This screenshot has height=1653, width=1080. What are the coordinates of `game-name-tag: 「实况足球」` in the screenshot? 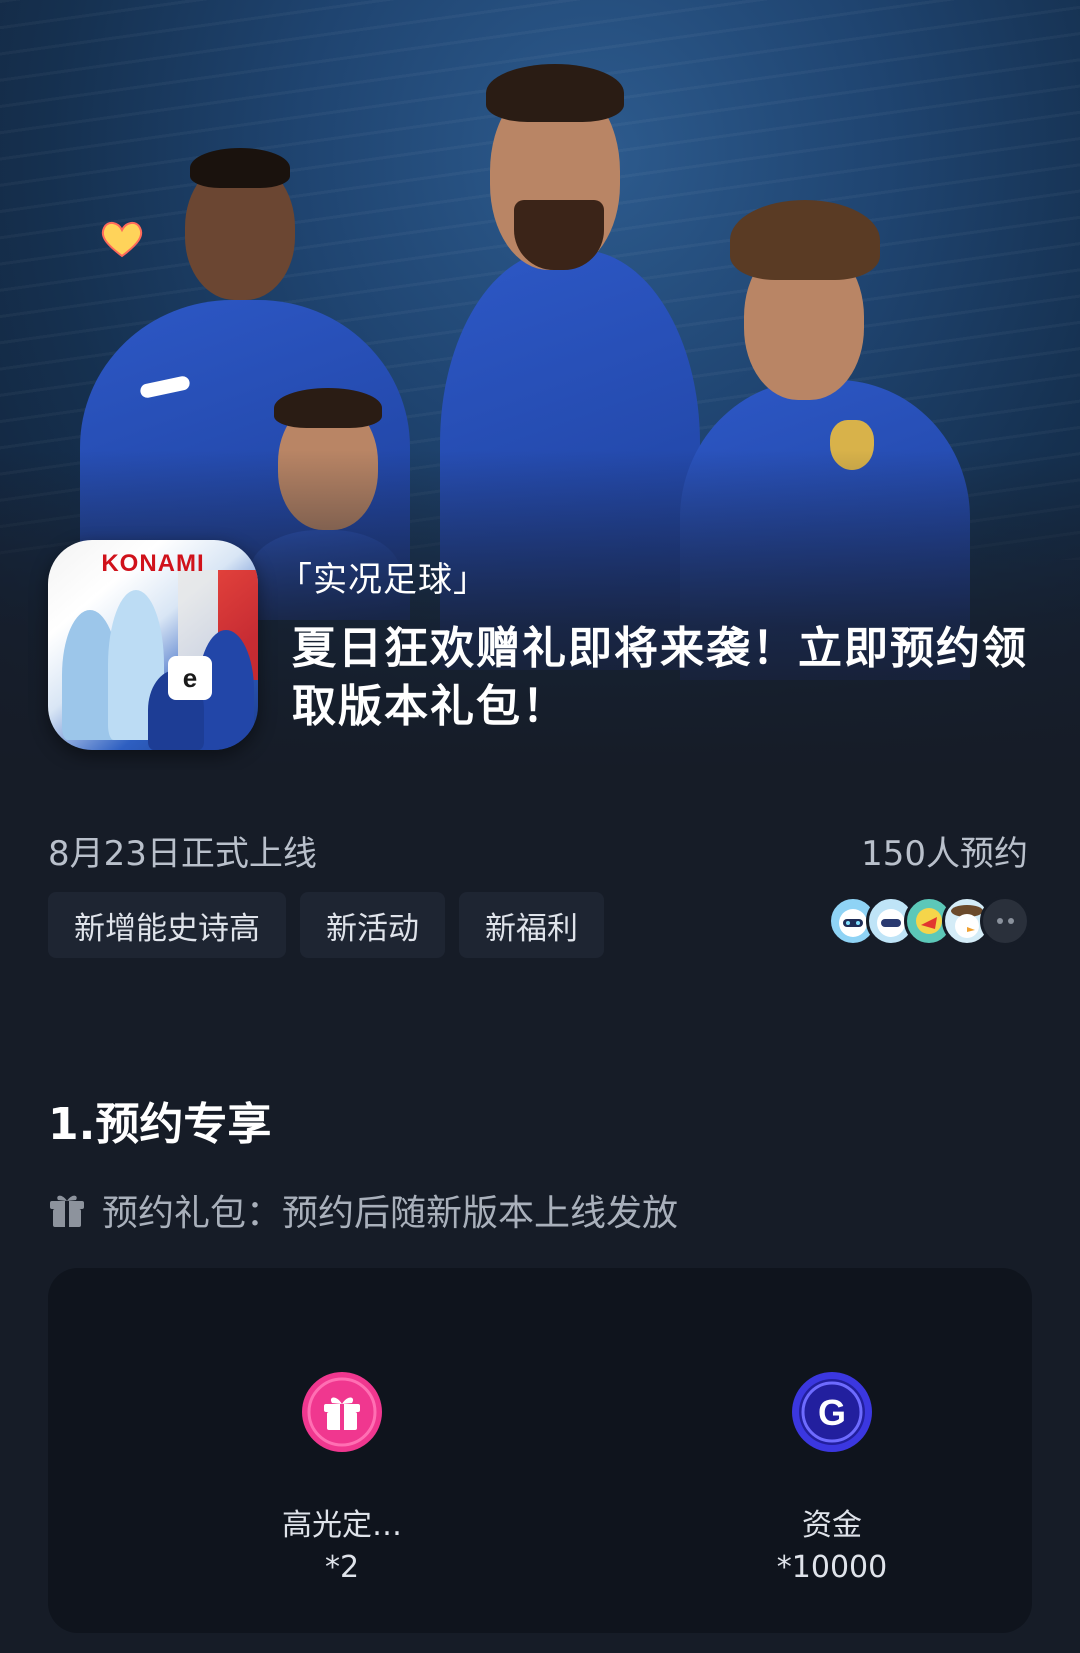 It's located at (383, 580).